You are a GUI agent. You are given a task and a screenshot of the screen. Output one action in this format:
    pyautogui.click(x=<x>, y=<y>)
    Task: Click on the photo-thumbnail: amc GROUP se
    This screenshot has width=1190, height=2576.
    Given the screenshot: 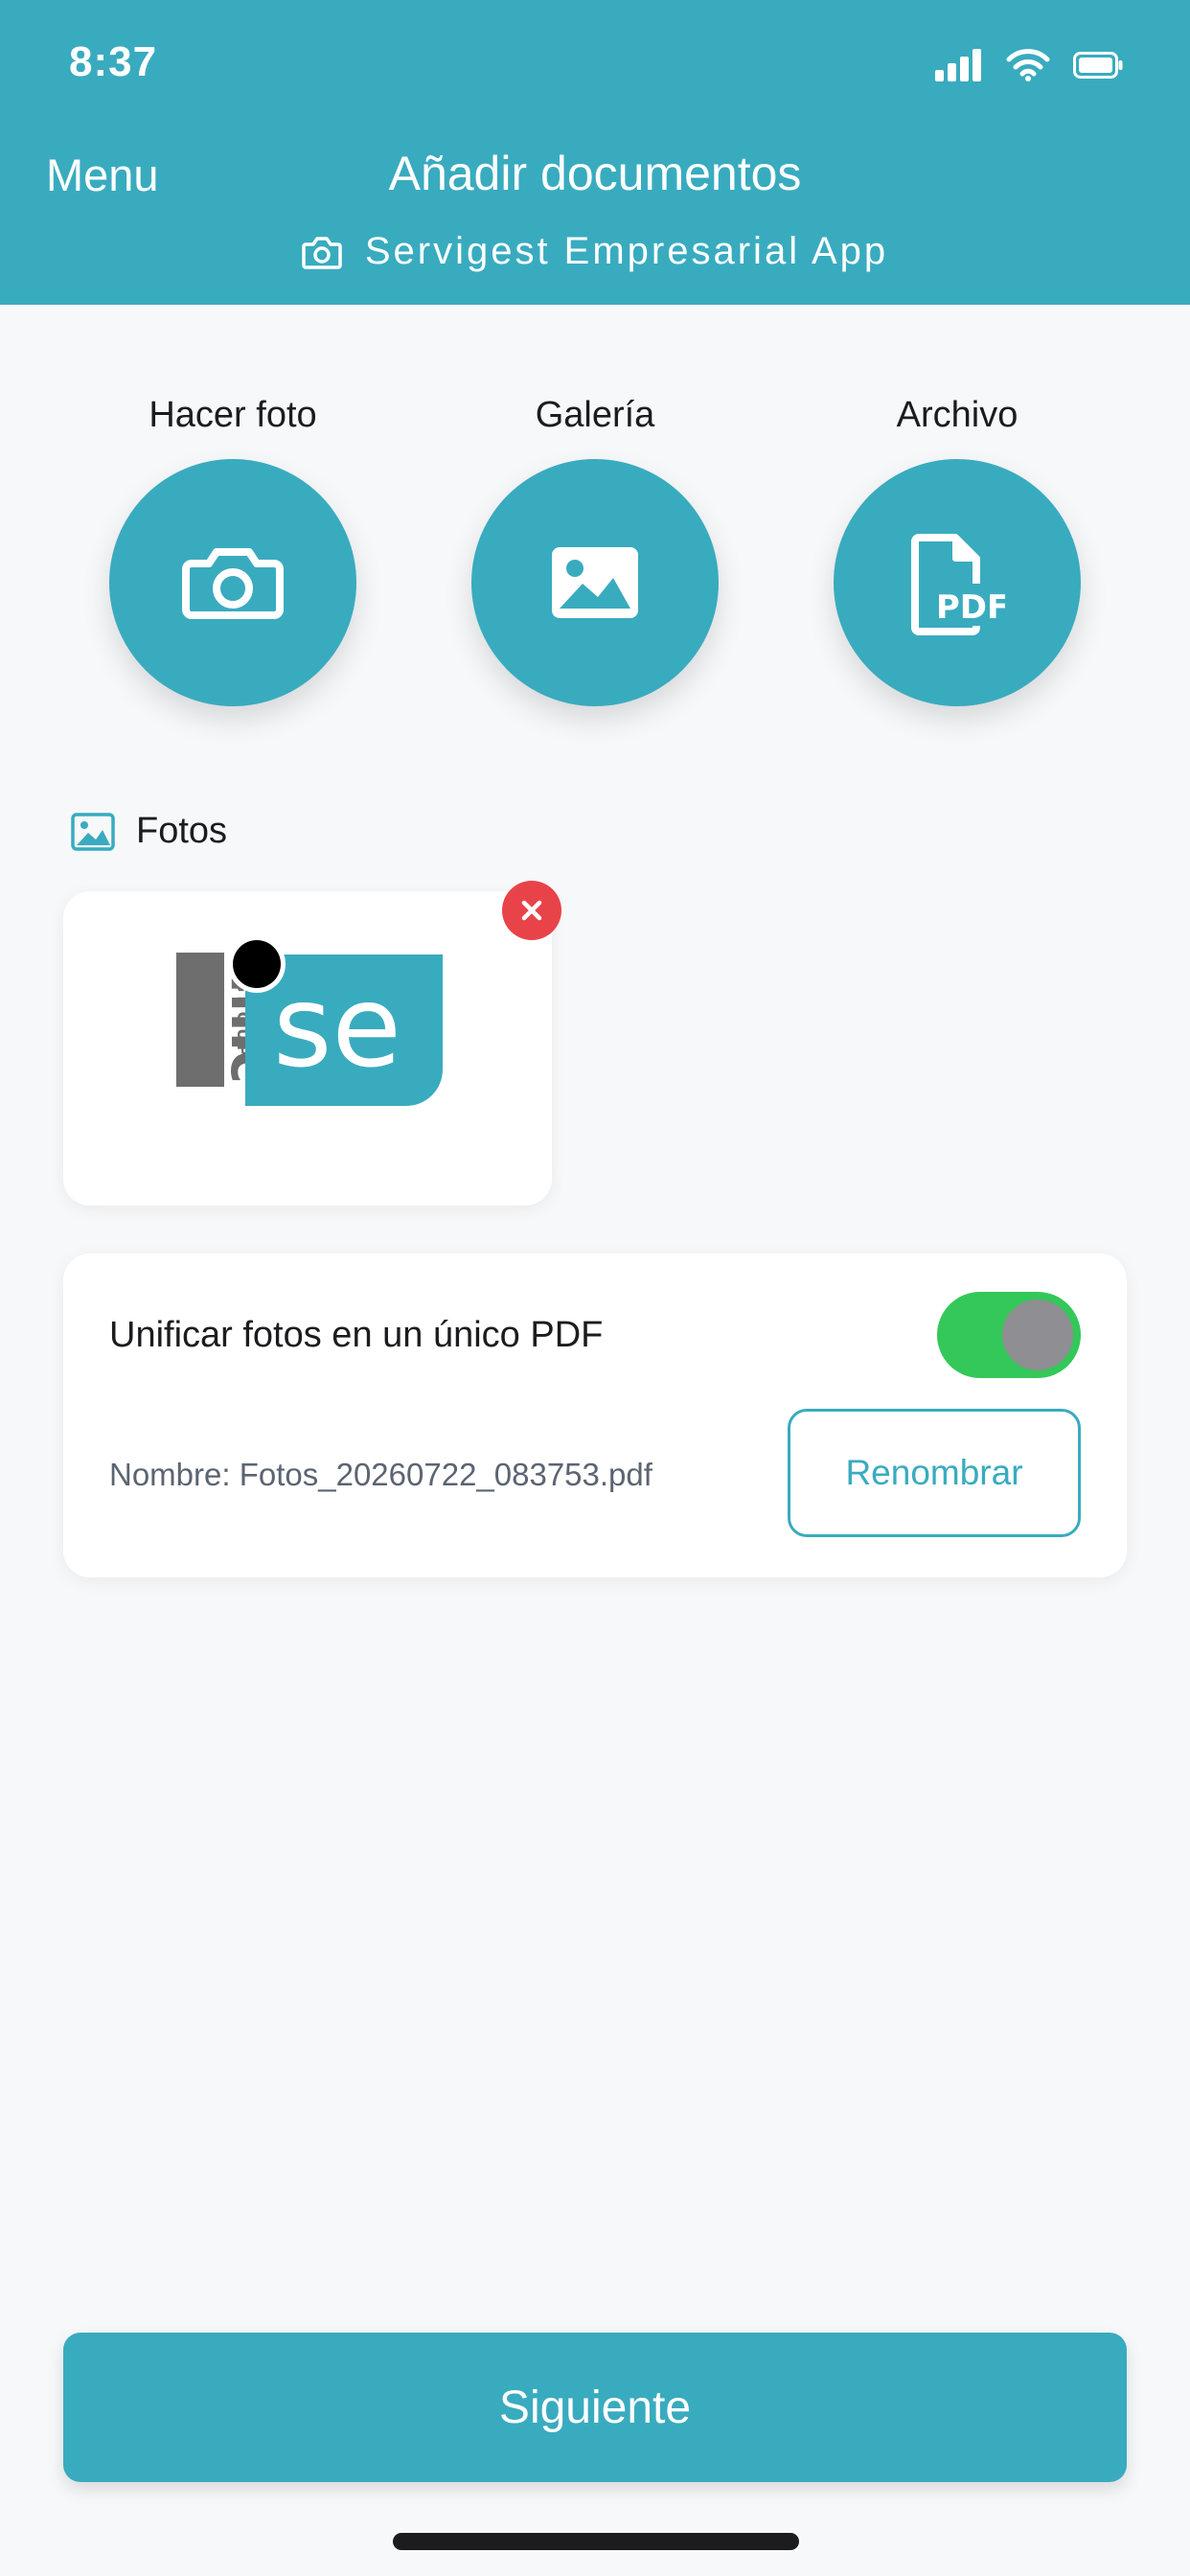 What is the action you would take?
    pyautogui.click(x=308, y=1048)
    